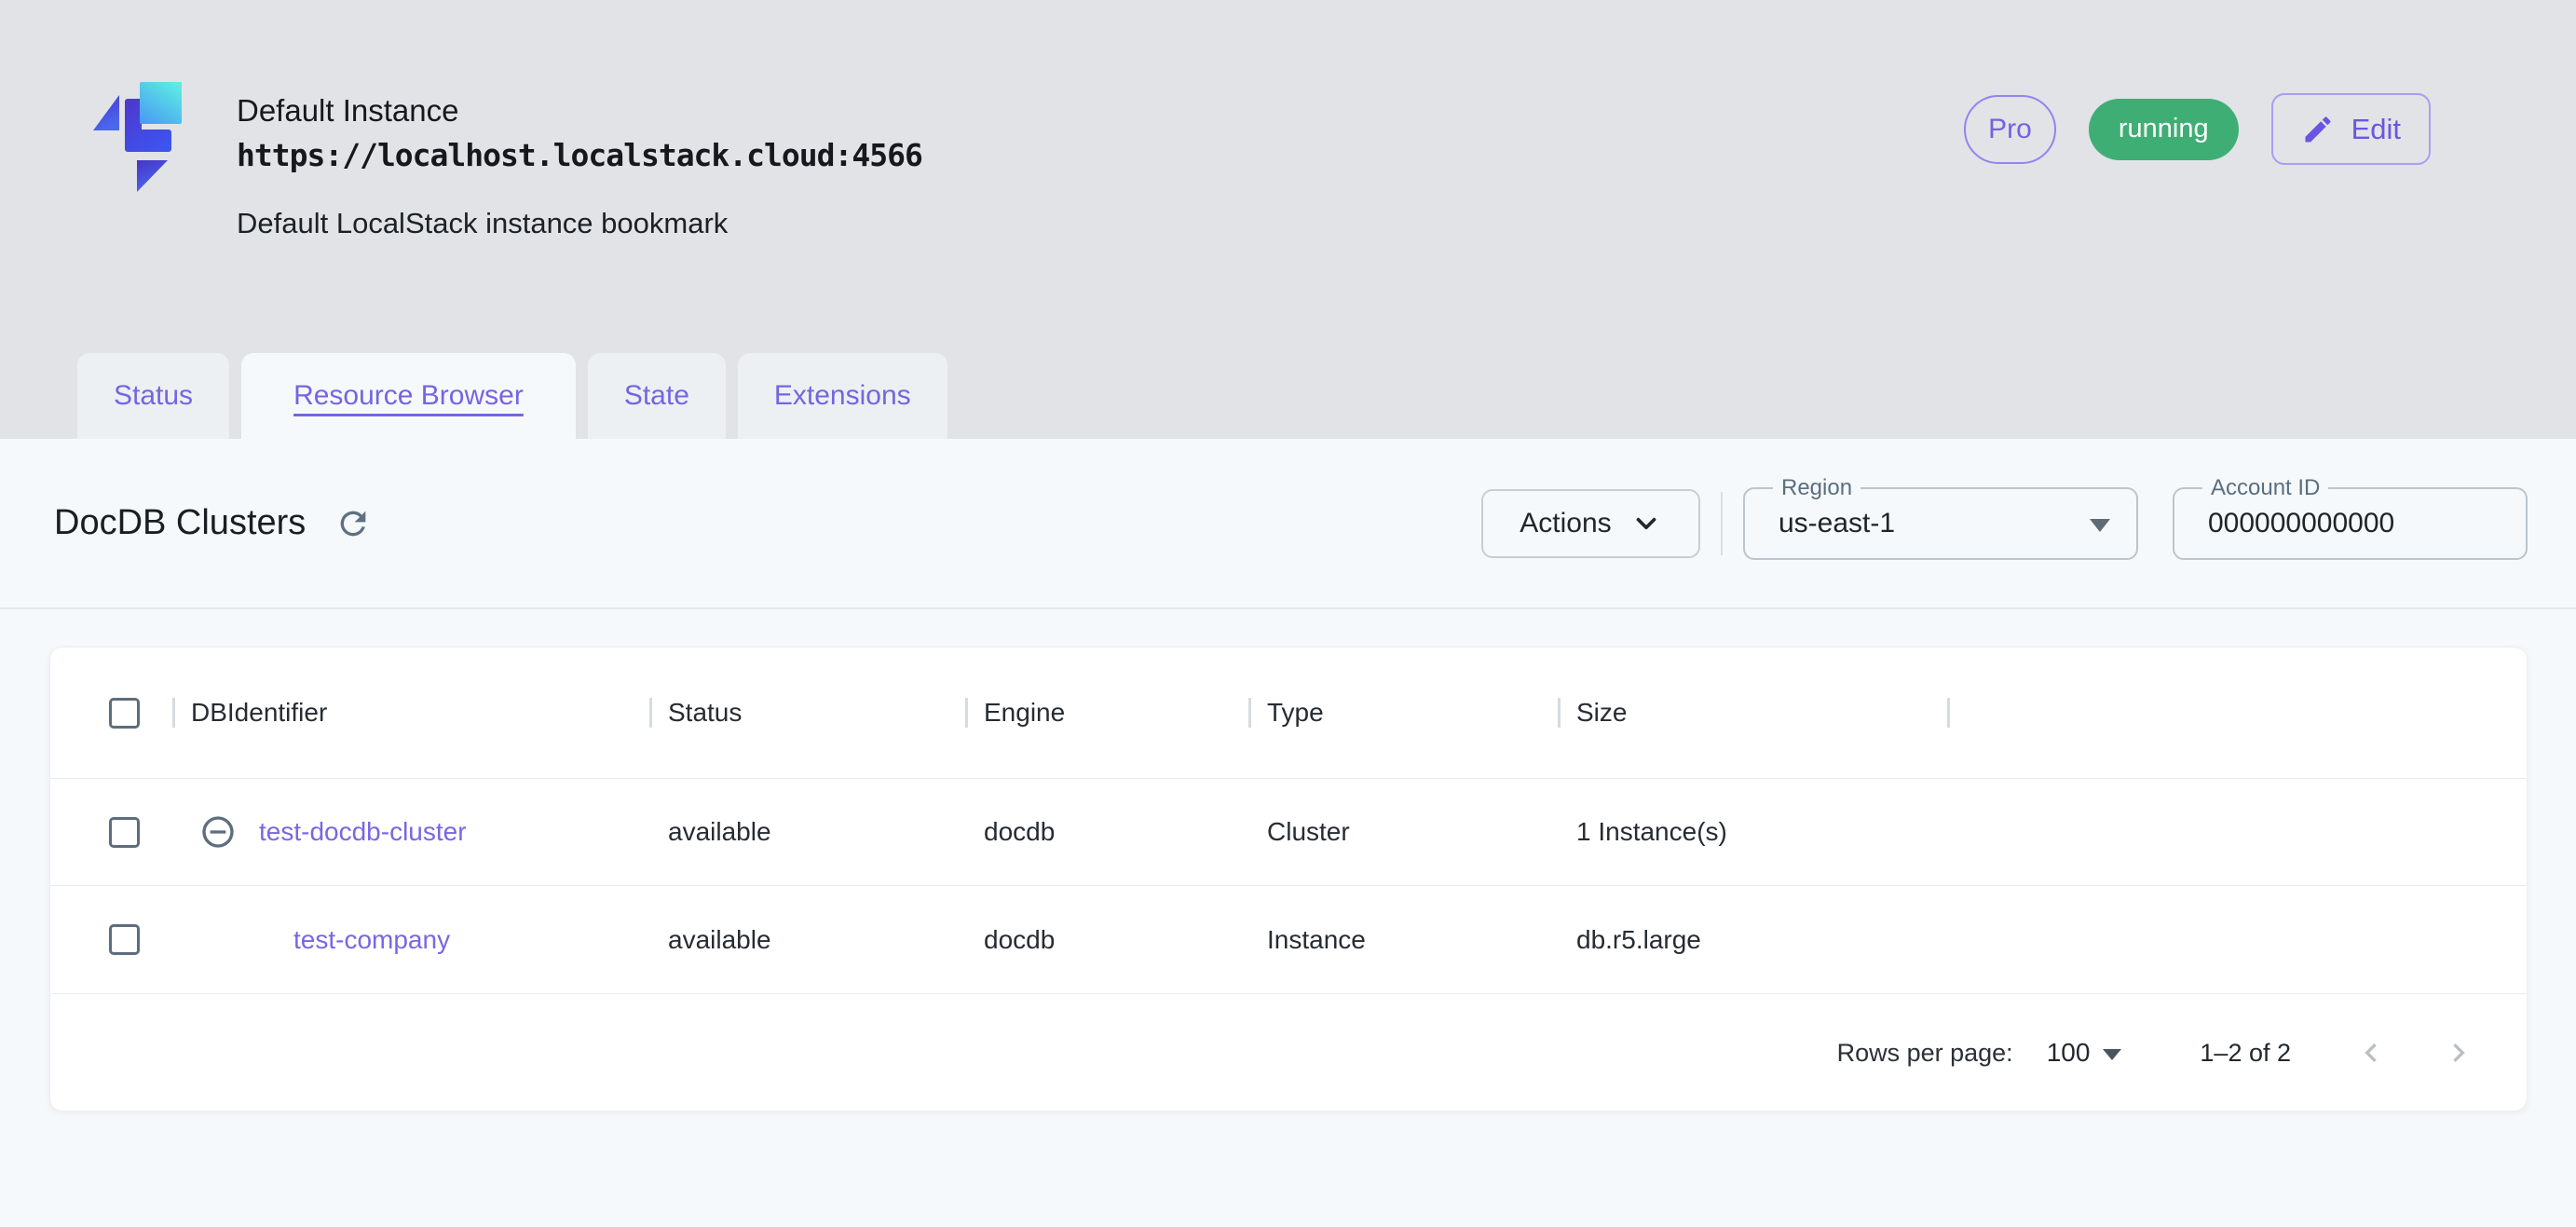 This screenshot has width=2576, height=1227. What do you see at coordinates (1722, 523) in the screenshot?
I see `toolbar-divider` at bounding box center [1722, 523].